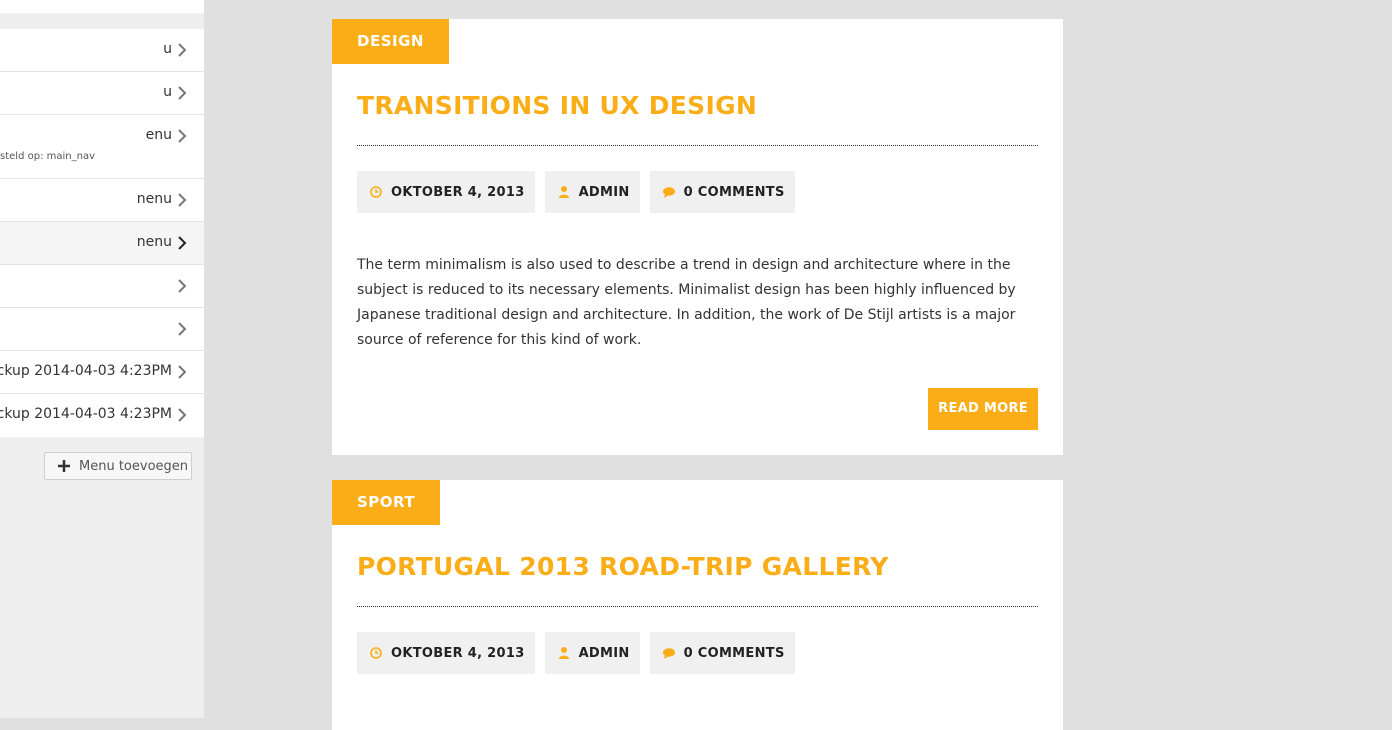  I want to click on add-menu-button: Menu toevoegen, so click(118, 466).